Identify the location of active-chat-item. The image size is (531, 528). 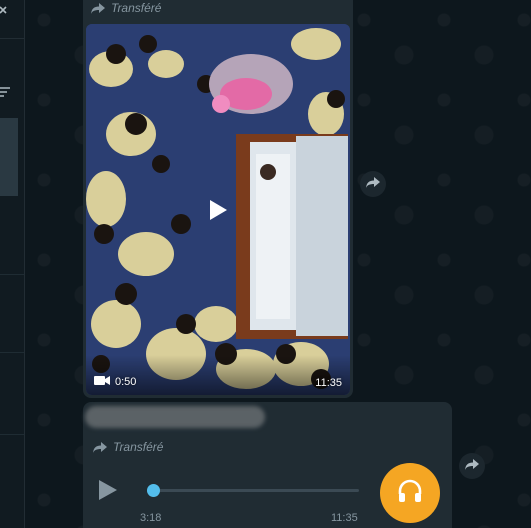
(9, 157).